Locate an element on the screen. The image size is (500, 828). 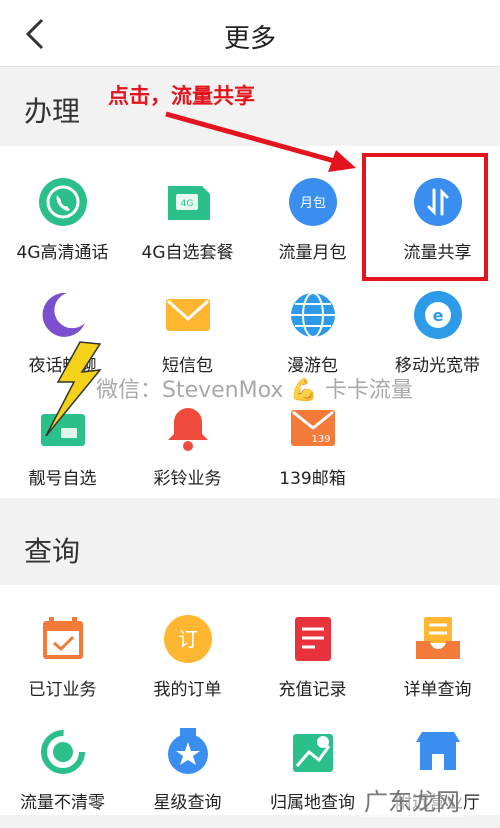
watermark-brand: 卡卡流量 is located at coordinates (368, 390).